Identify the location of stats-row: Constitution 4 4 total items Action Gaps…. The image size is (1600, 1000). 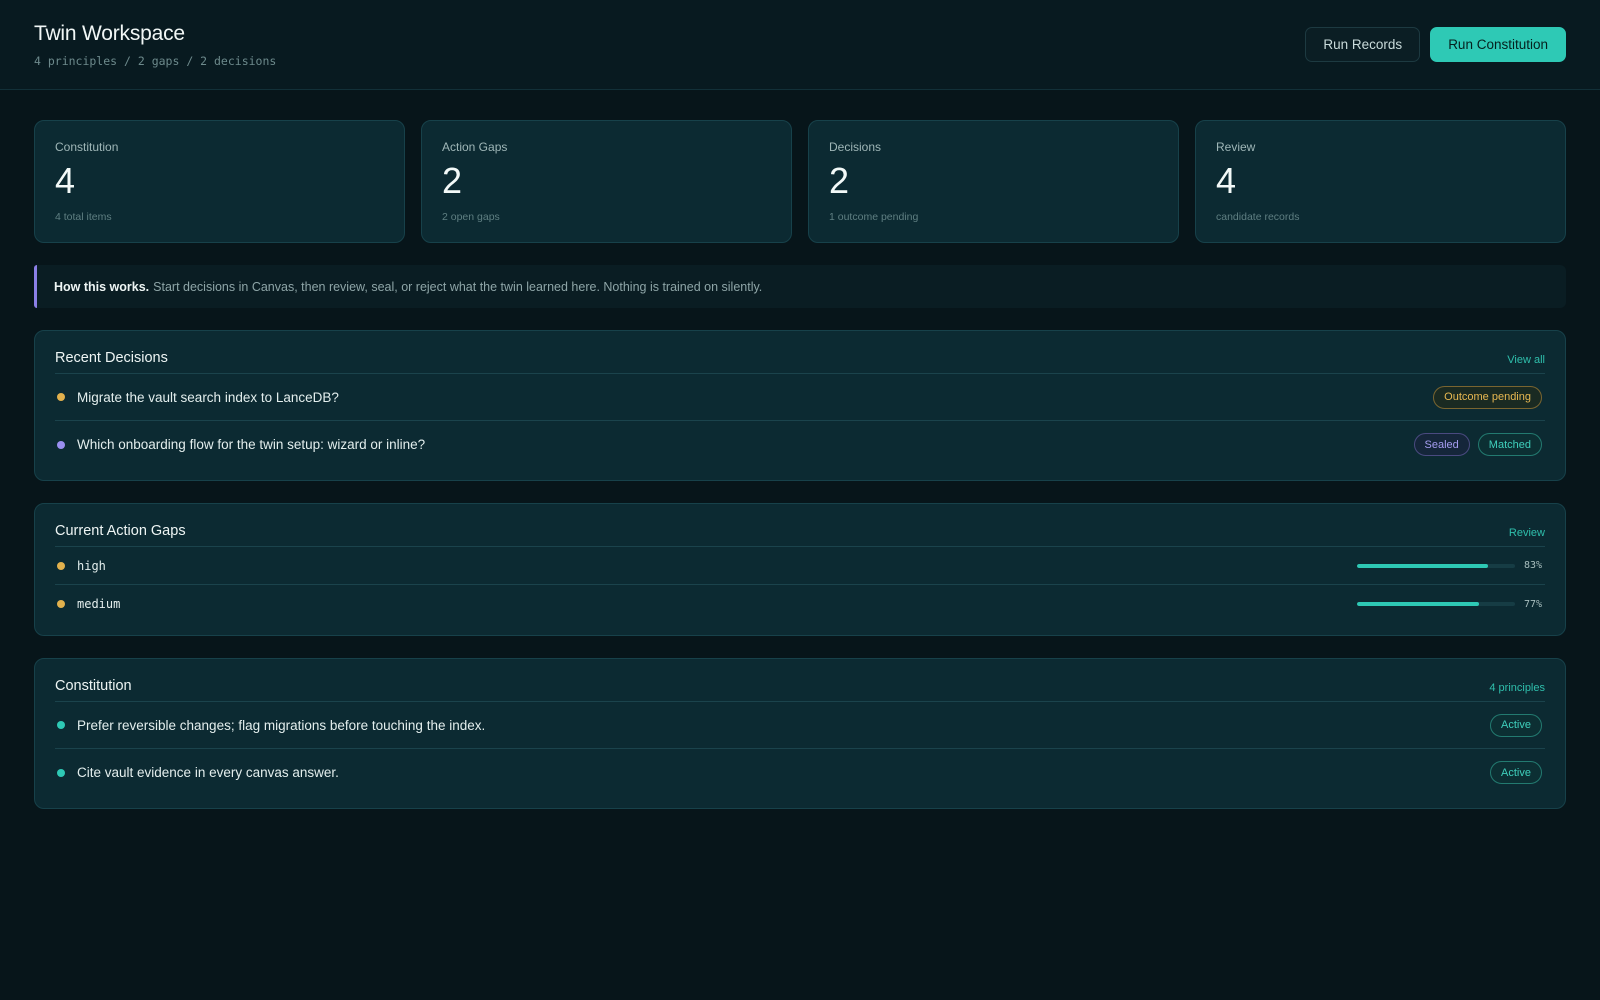
(800, 181).